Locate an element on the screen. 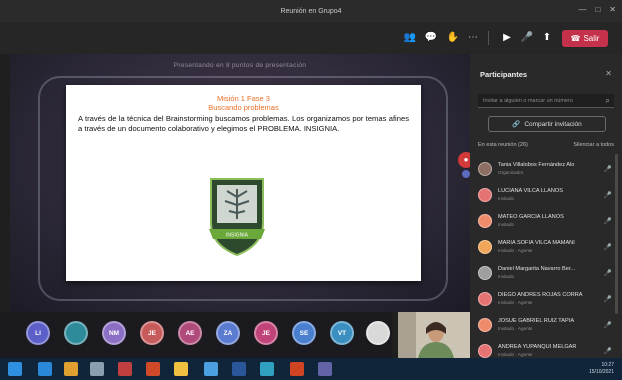 Image resolution: width=622 pixels, height=380 pixels. presenting-banner: Presentando en 8 puntos de presentación is located at coordinates (240, 65).